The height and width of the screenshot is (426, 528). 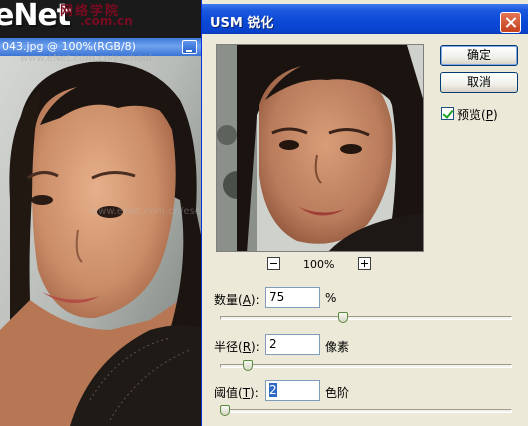 I want to click on threshold-label: 阈值(T):, so click(x=236, y=393).